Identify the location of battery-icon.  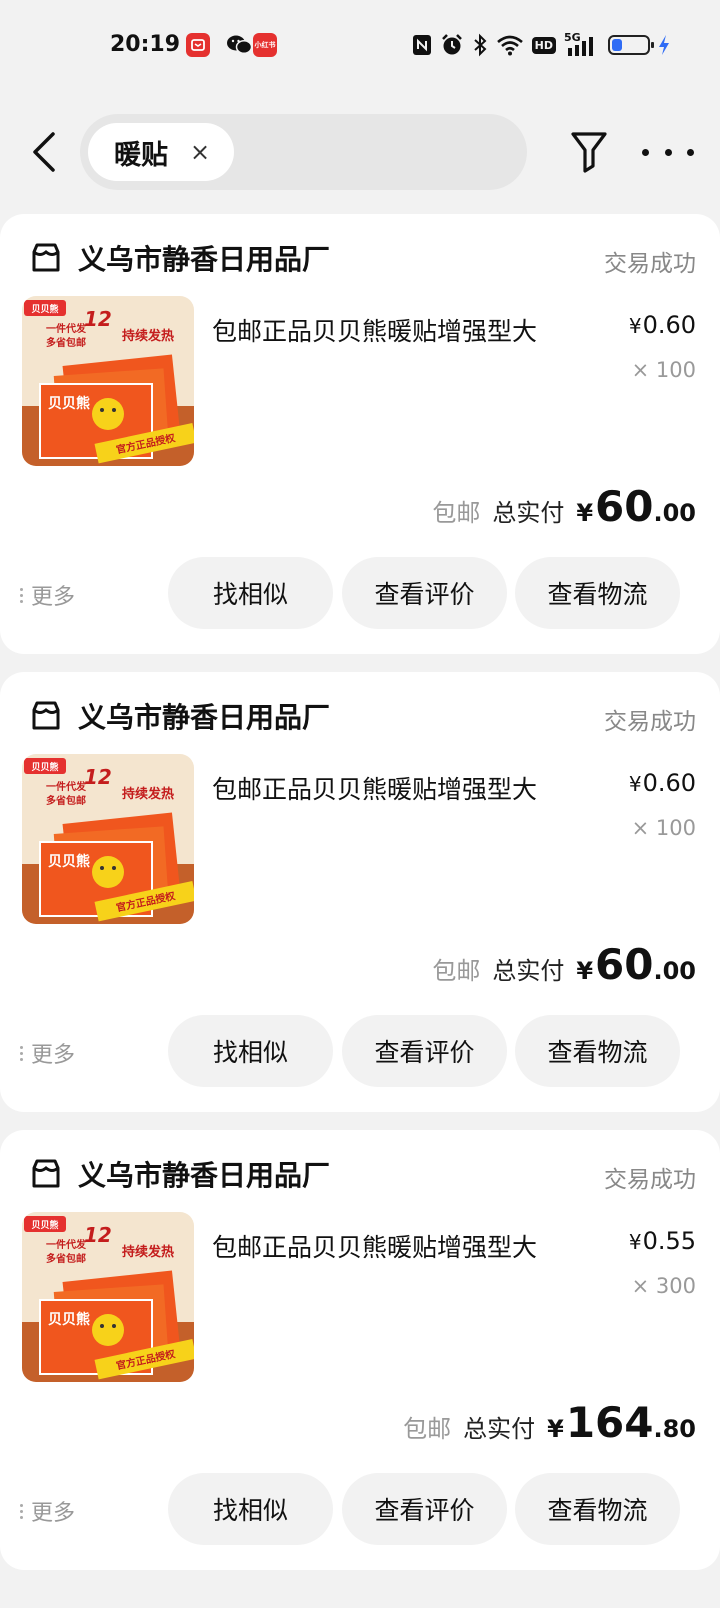
(631, 45).